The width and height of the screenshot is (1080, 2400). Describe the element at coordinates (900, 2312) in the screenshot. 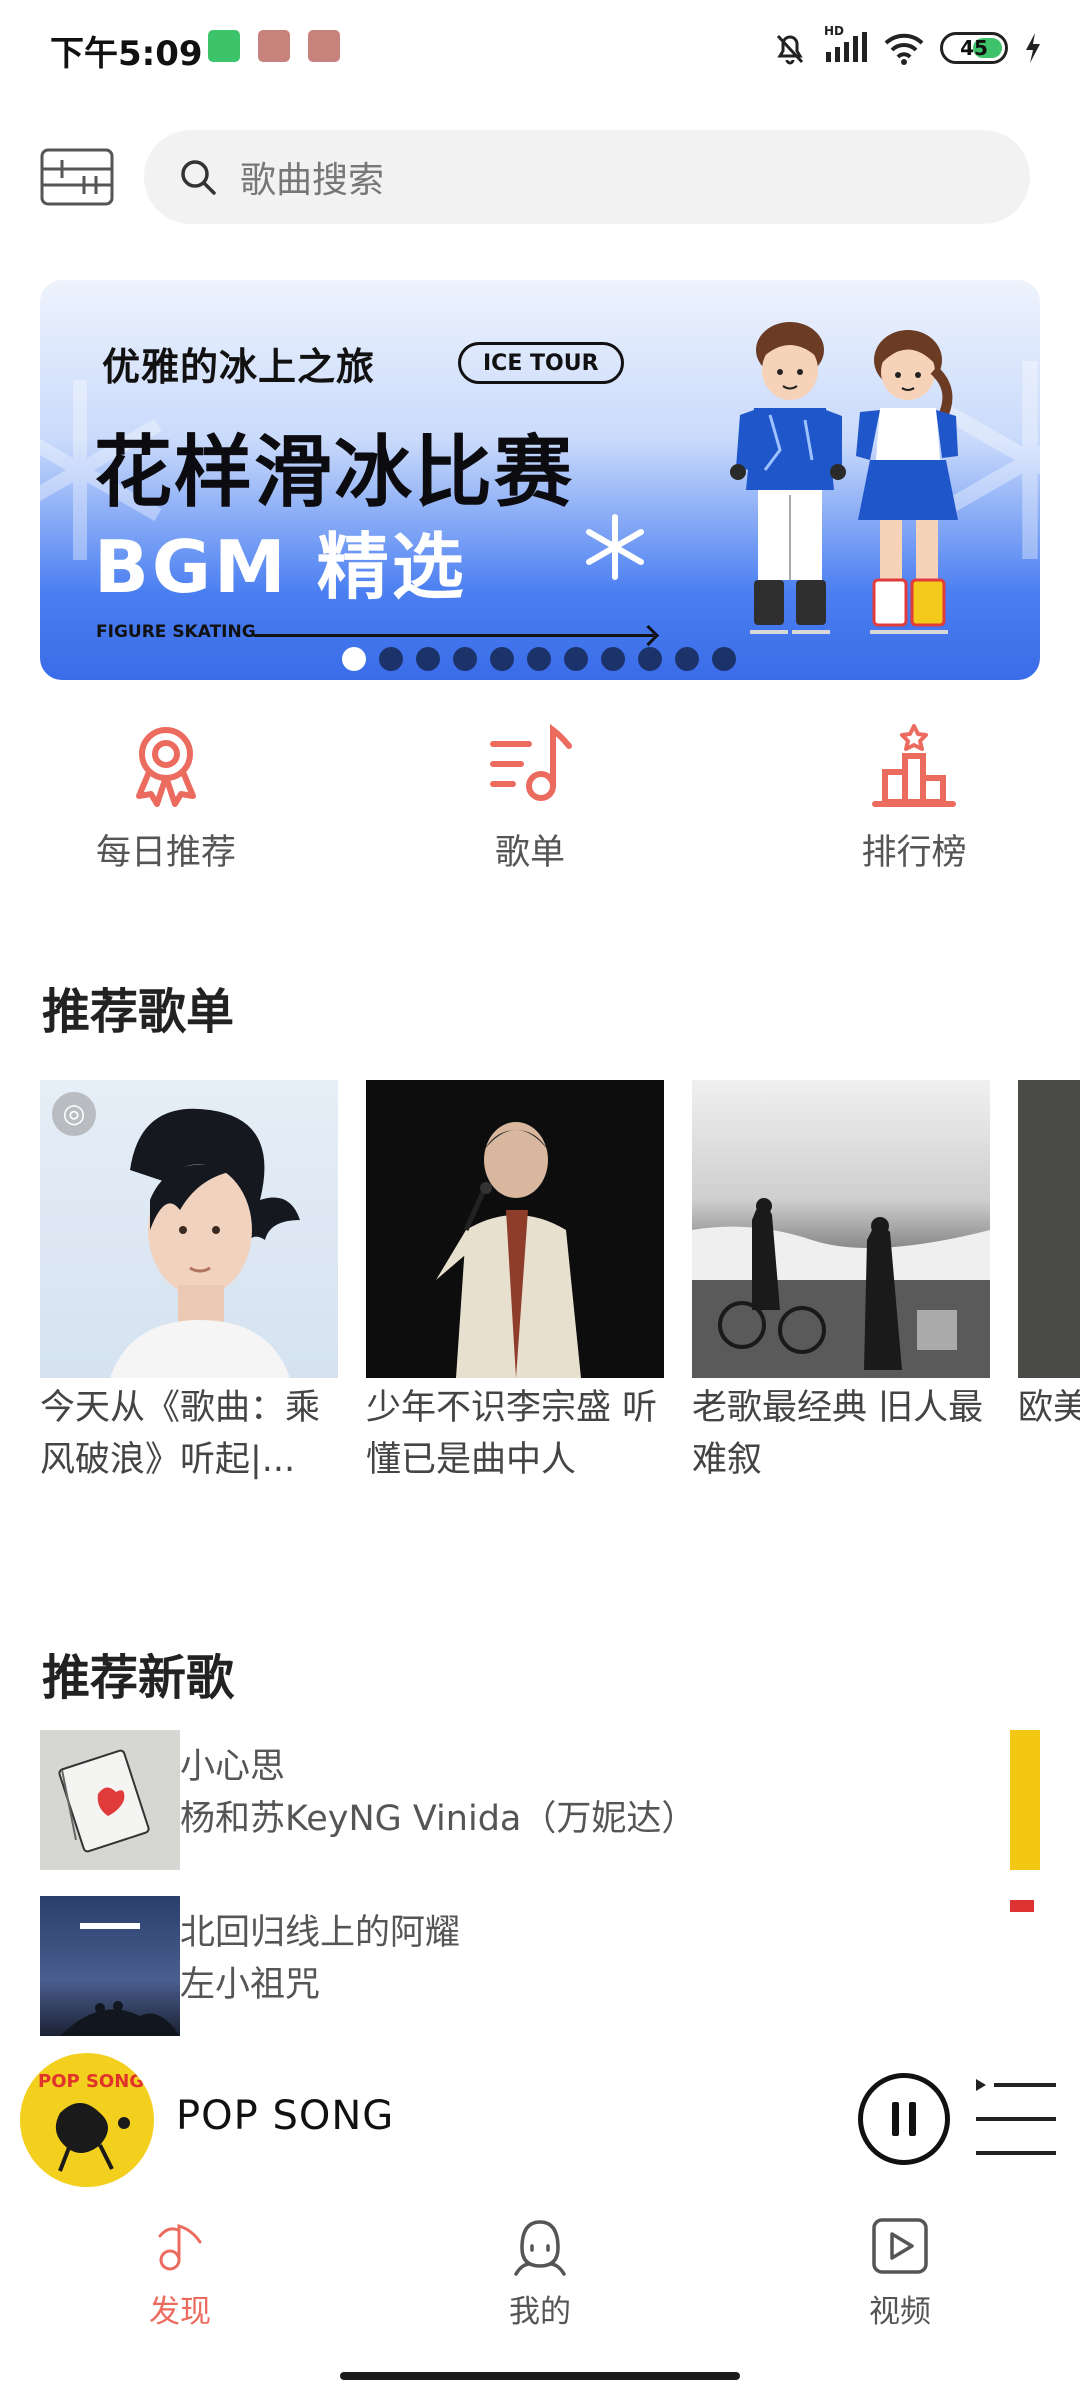

I see `nav-label: 视频` at that location.